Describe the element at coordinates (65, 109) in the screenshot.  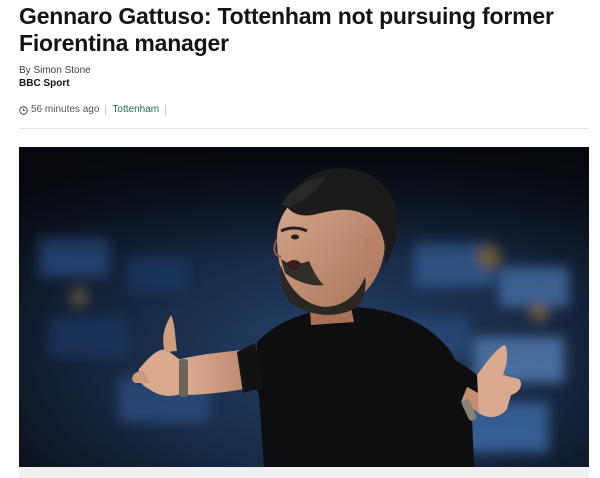
I see `timestamp: 56 minutes ago` at that location.